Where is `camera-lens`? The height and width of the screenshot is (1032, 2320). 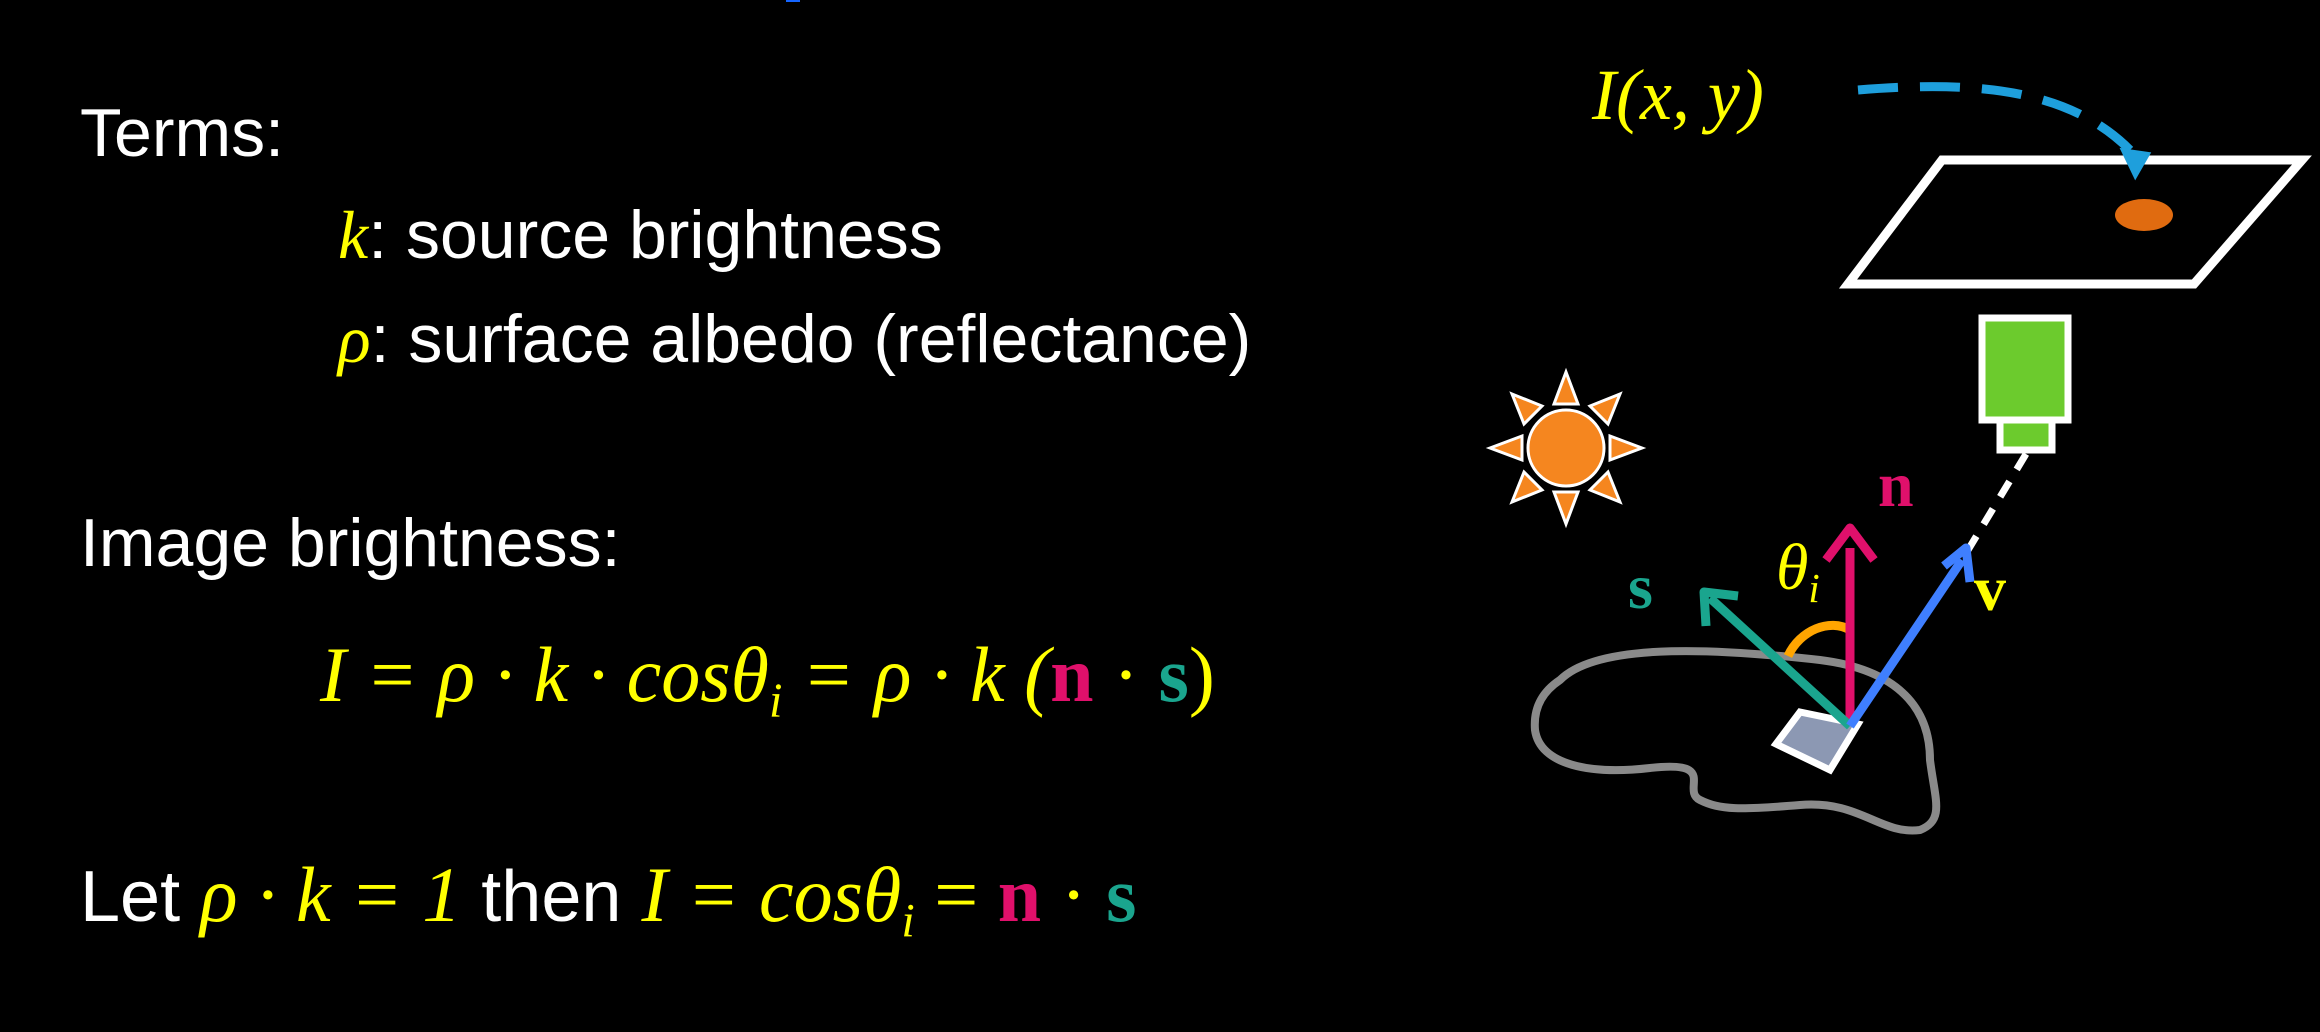 camera-lens is located at coordinates (2026, 435).